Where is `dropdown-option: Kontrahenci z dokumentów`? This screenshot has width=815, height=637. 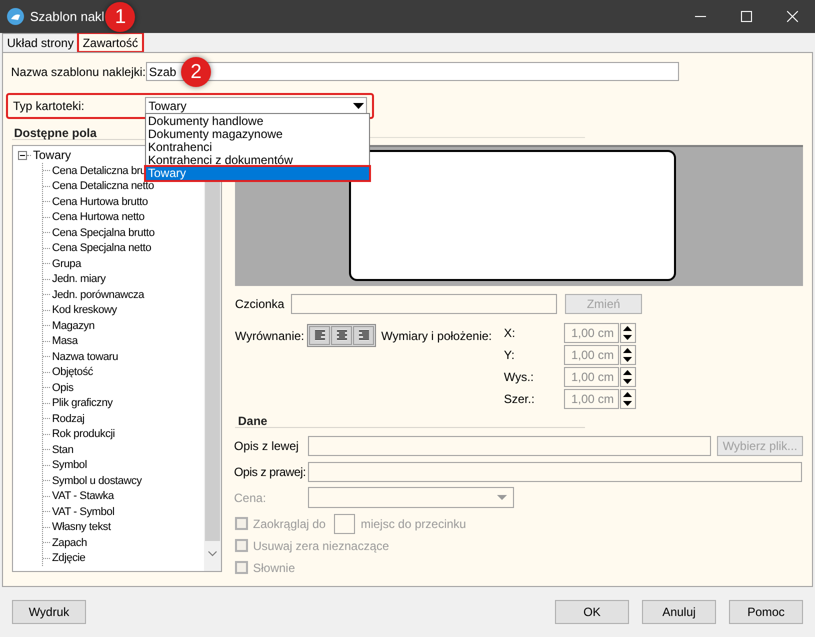
dropdown-option: Kontrahenci z dokumentów is located at coordinates (257, 160).